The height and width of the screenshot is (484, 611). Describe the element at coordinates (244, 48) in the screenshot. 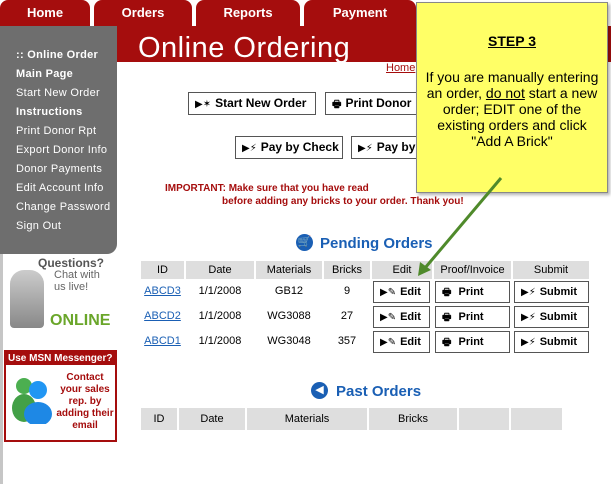

I see `page-title: Online Ordering` at that location.